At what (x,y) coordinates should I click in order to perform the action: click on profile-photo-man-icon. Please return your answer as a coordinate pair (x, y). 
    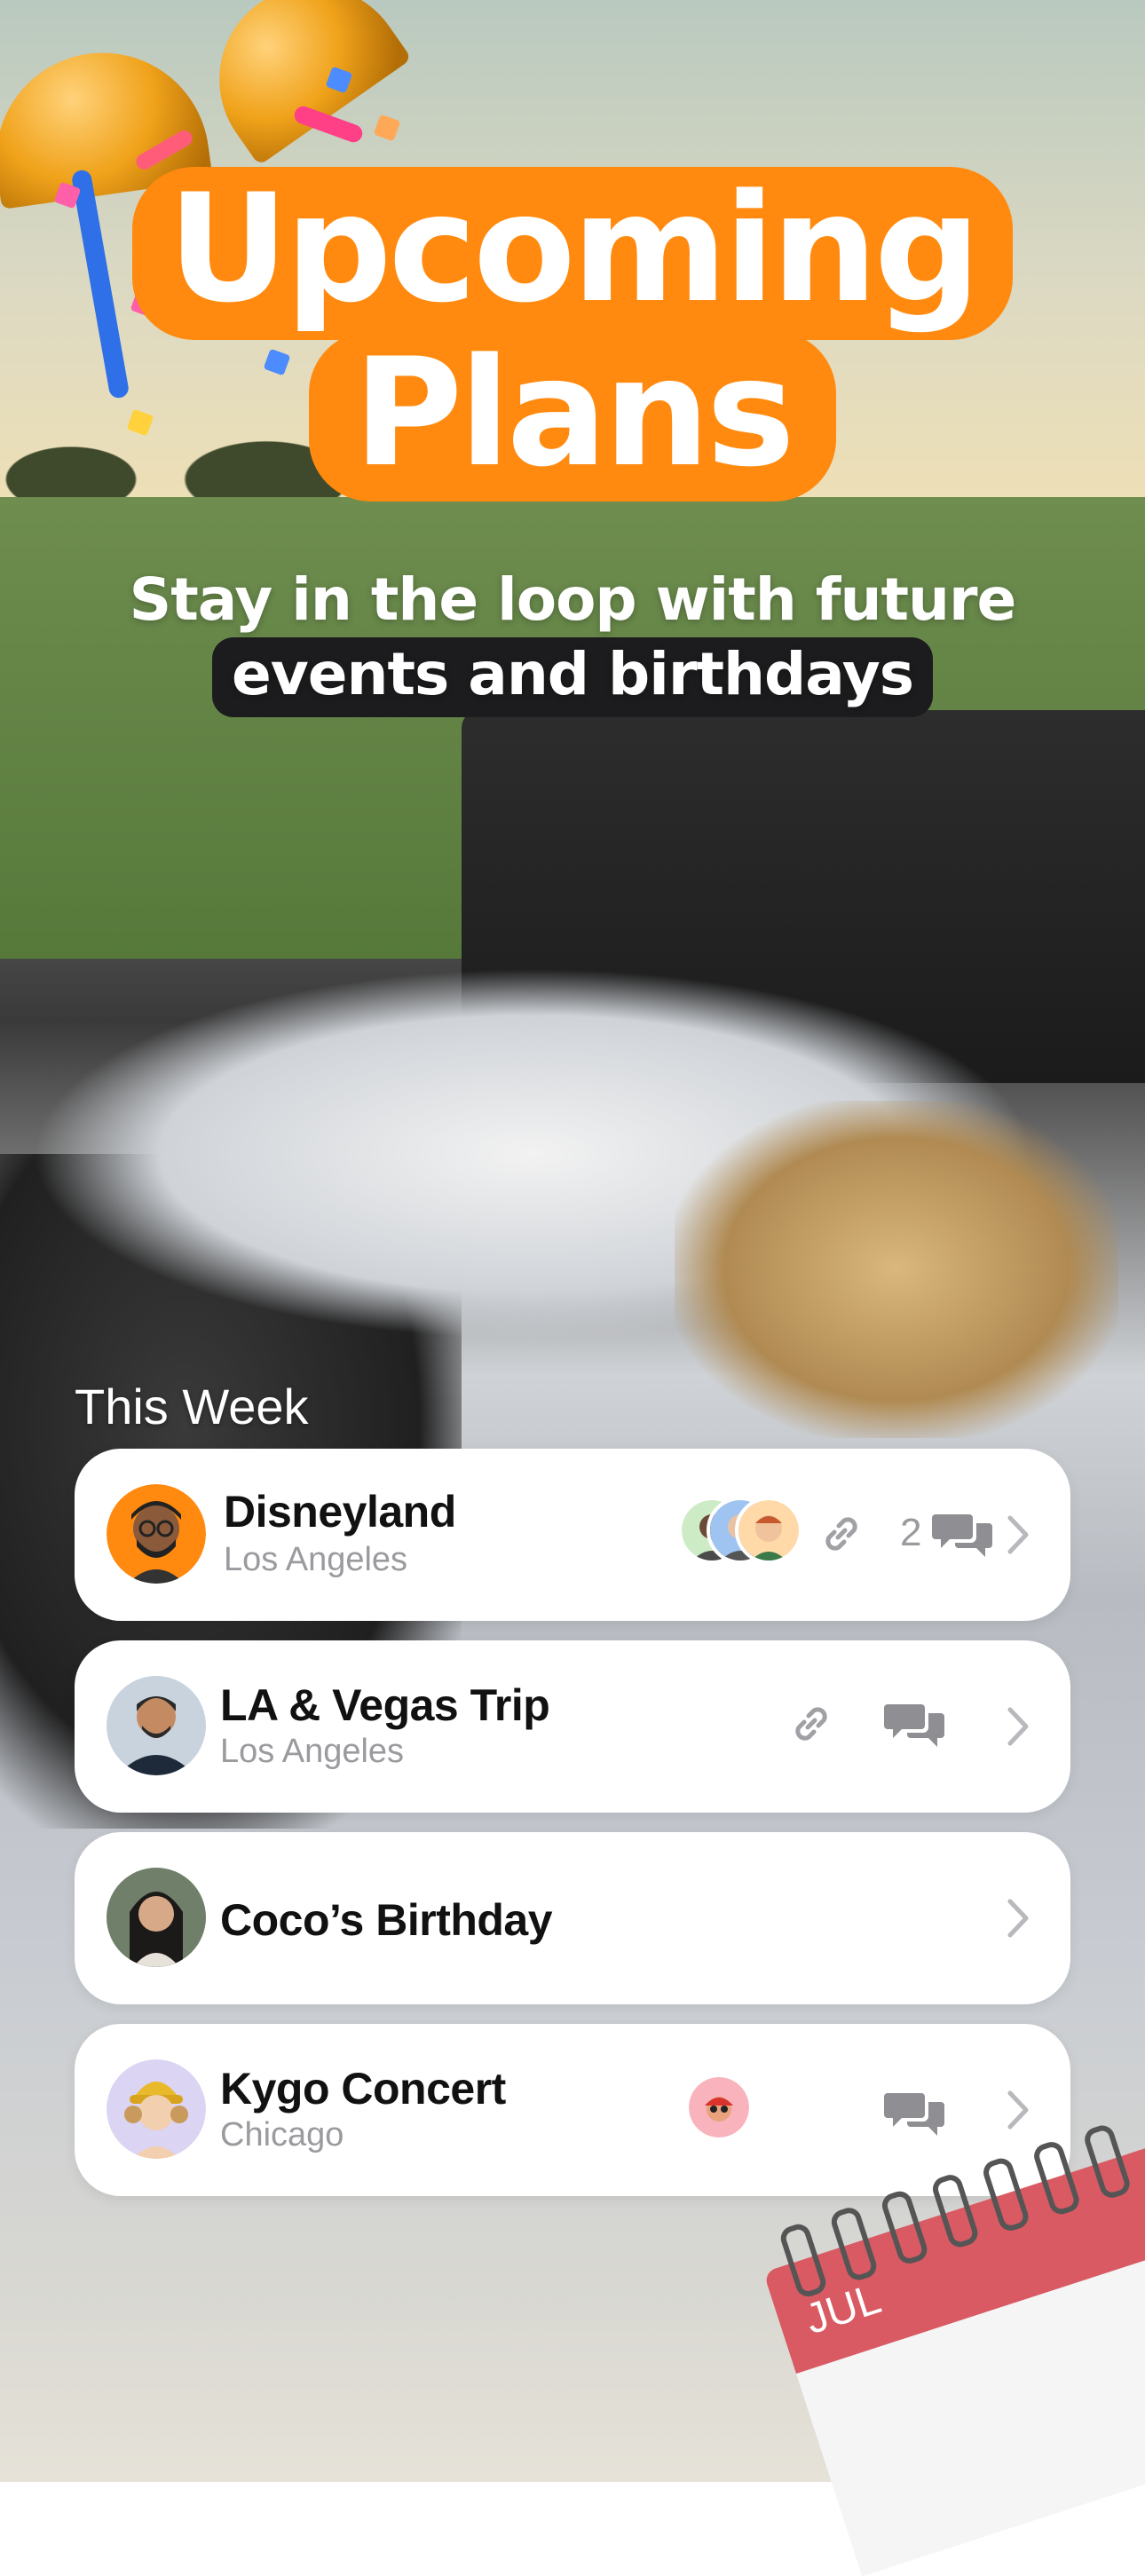
    Looking at the image, I should click on (156, 1725).